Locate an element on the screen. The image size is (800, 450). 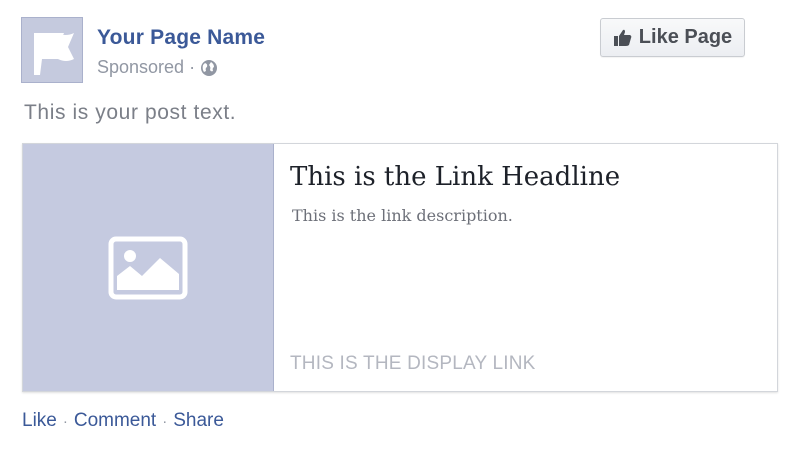
share-link: Share is located at coordinates (198, 421).